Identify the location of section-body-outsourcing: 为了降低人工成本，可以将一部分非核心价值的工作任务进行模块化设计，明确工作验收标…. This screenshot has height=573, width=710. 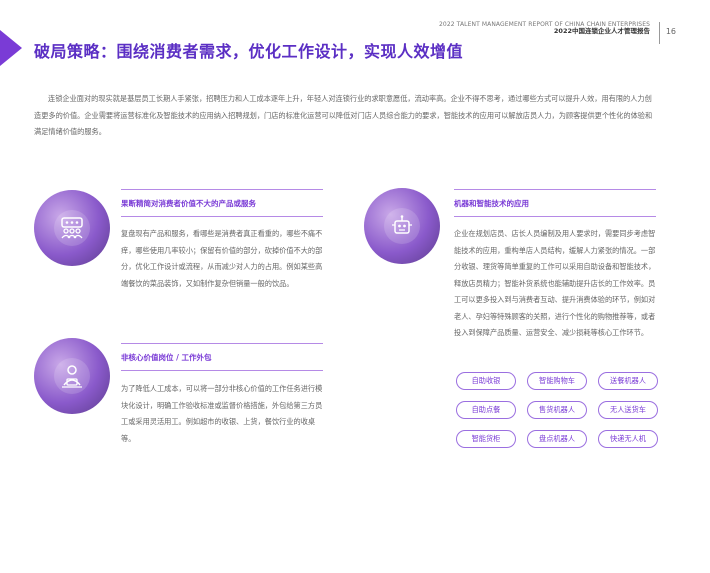
(222, 413).